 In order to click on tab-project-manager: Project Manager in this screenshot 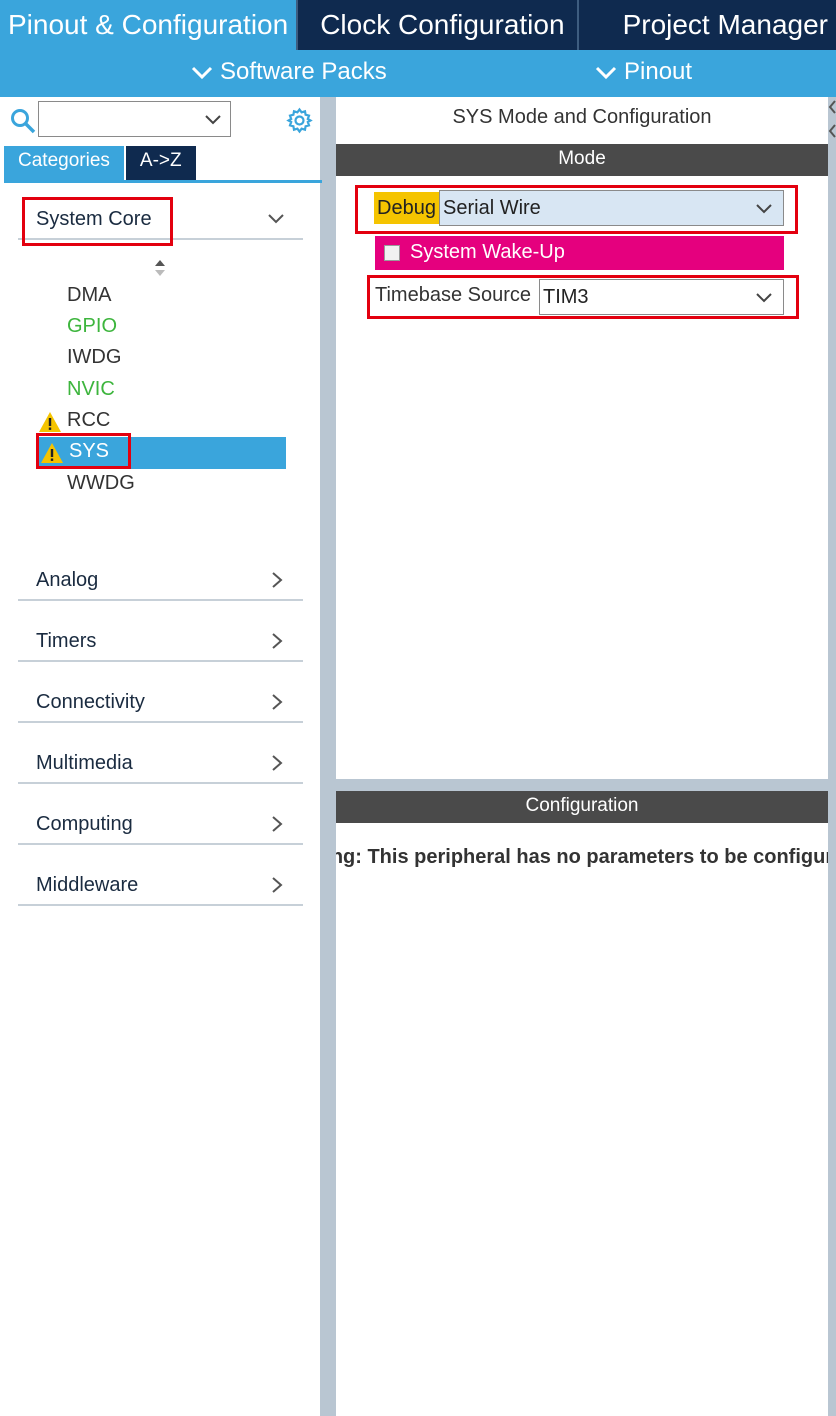, I will do `click(707, 25)`.